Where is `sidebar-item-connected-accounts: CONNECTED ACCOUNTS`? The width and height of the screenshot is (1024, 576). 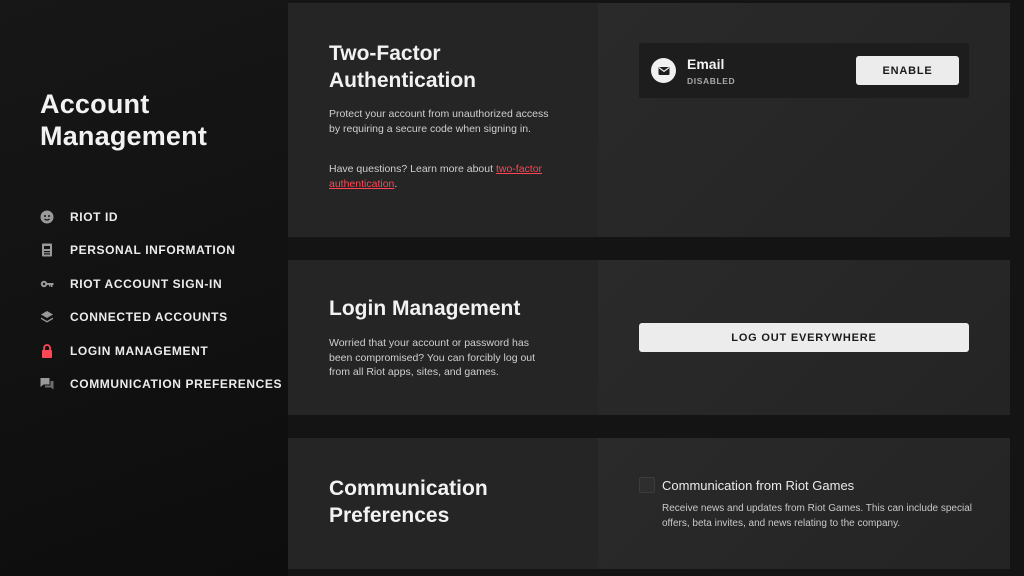 sidebar-item-connected-accounts: CONNECTED ACCOUNTS is located at coordinates (160, 318).